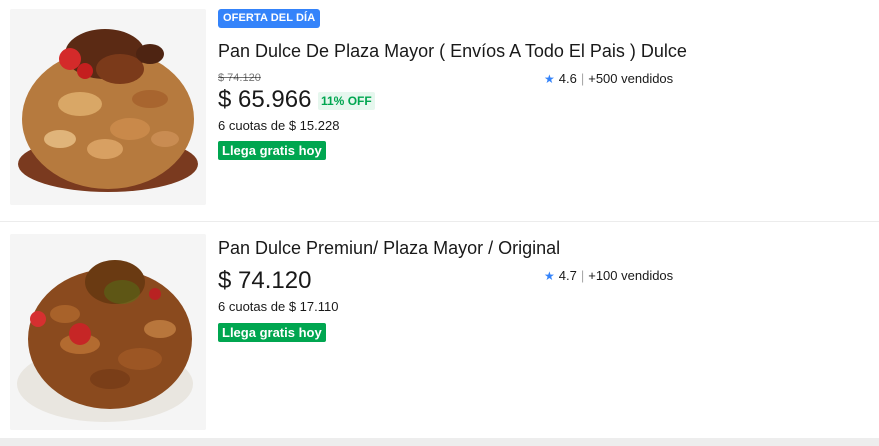 This screenshot has width=879, height=446. Describe the element at coordinates (265, 280) in the screenshot. I see `product-price: $ 74.120` at that location.